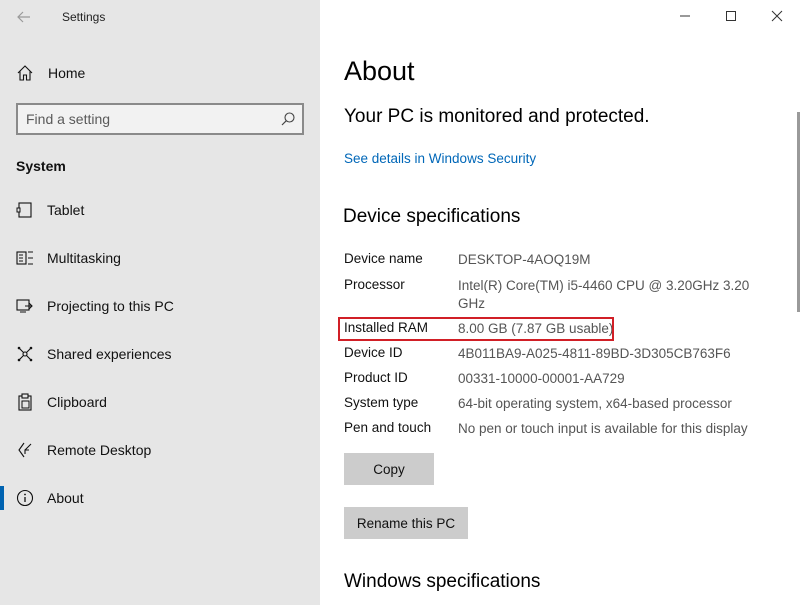 This screenshot has width=800, height=605. What do you see at coordinates (160, 73) in the screenshot?
I see `sidebar-item-home: Home` at bounding box center [160, 73].